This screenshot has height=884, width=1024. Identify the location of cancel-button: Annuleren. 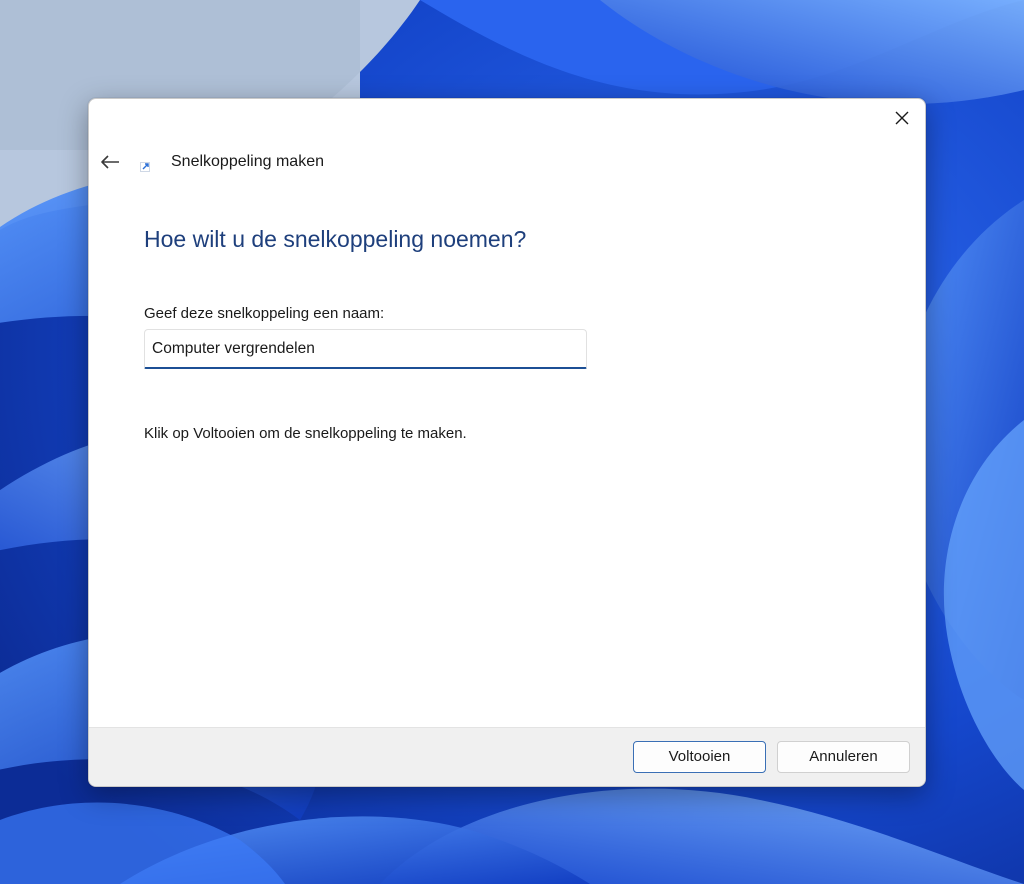
(843, 757).